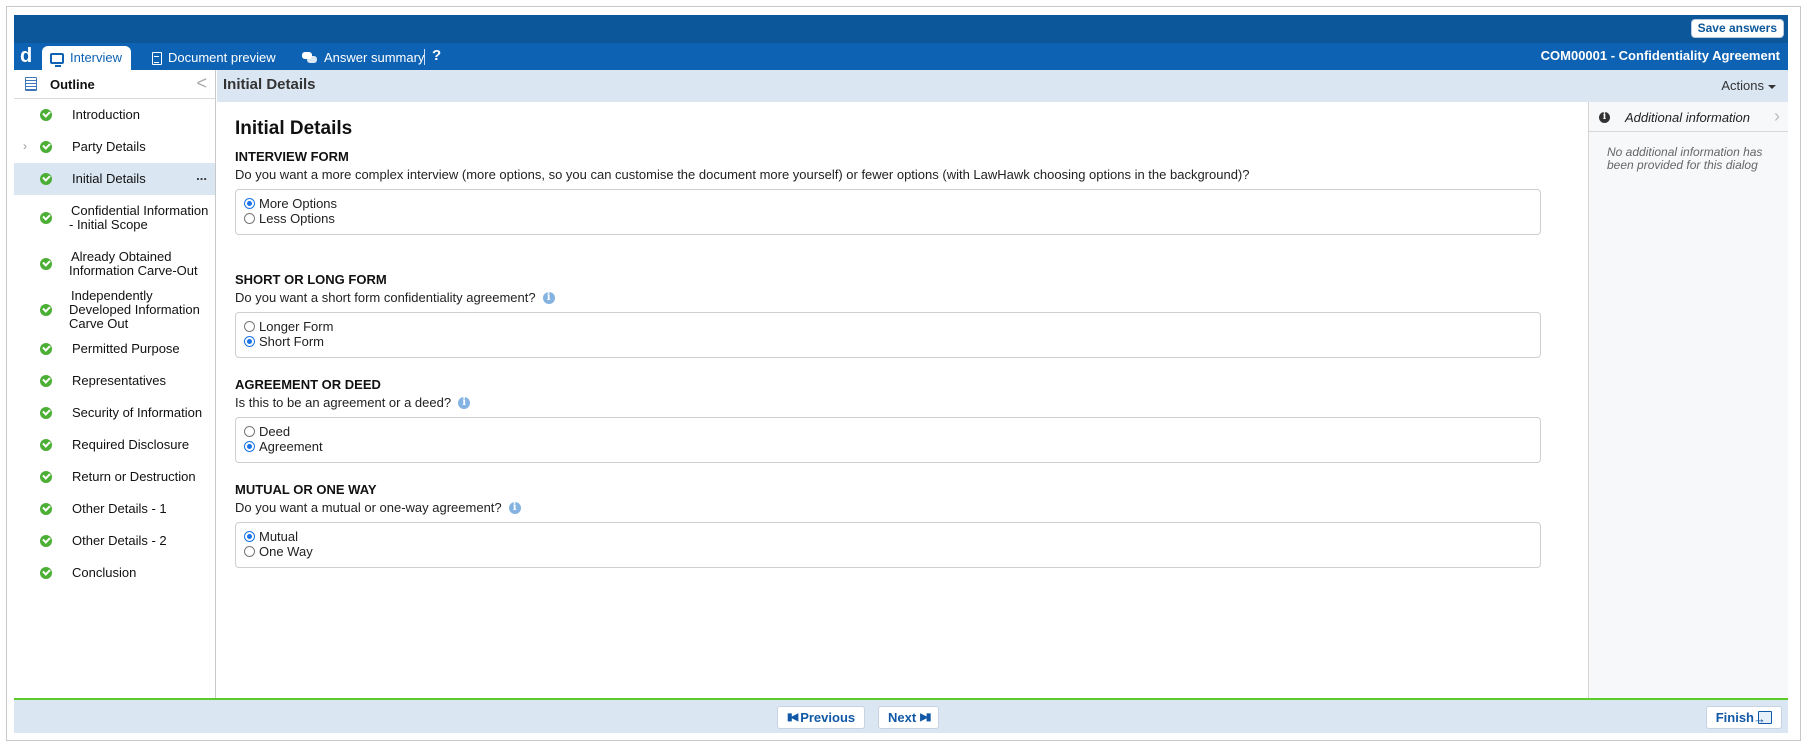 Image resolution: width=1808 pixels, height=746 pixels. I want to click on radio-label: One Way, so click(286, 551).